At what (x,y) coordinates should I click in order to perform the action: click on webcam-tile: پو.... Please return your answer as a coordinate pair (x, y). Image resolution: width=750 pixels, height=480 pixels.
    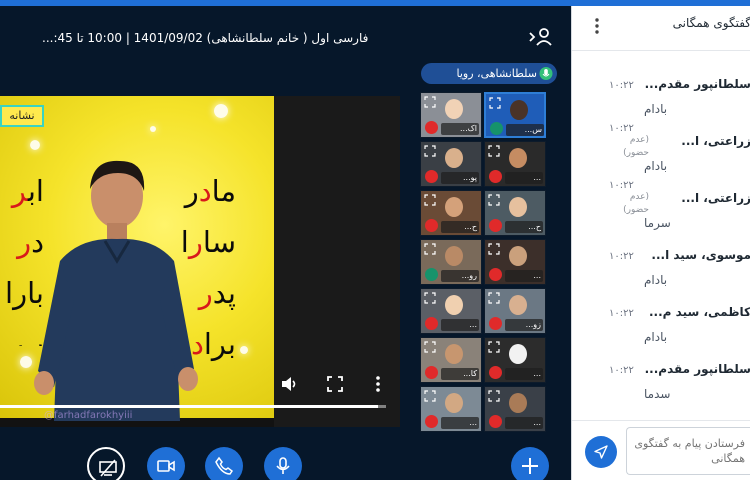
    Looking at the image, I should click on (451, 164).